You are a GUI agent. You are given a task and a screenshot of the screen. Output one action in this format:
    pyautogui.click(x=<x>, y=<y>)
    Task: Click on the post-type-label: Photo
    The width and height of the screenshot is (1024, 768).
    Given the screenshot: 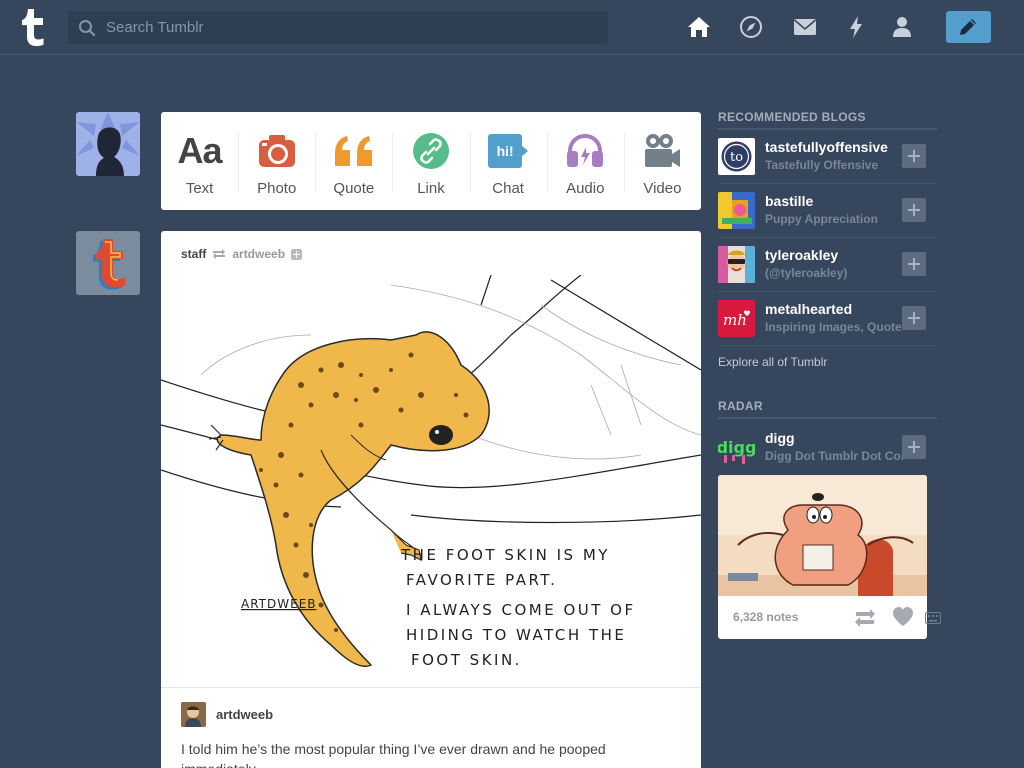 What is the action you would take?
    pyautogui.click(x=277, y=188)
    